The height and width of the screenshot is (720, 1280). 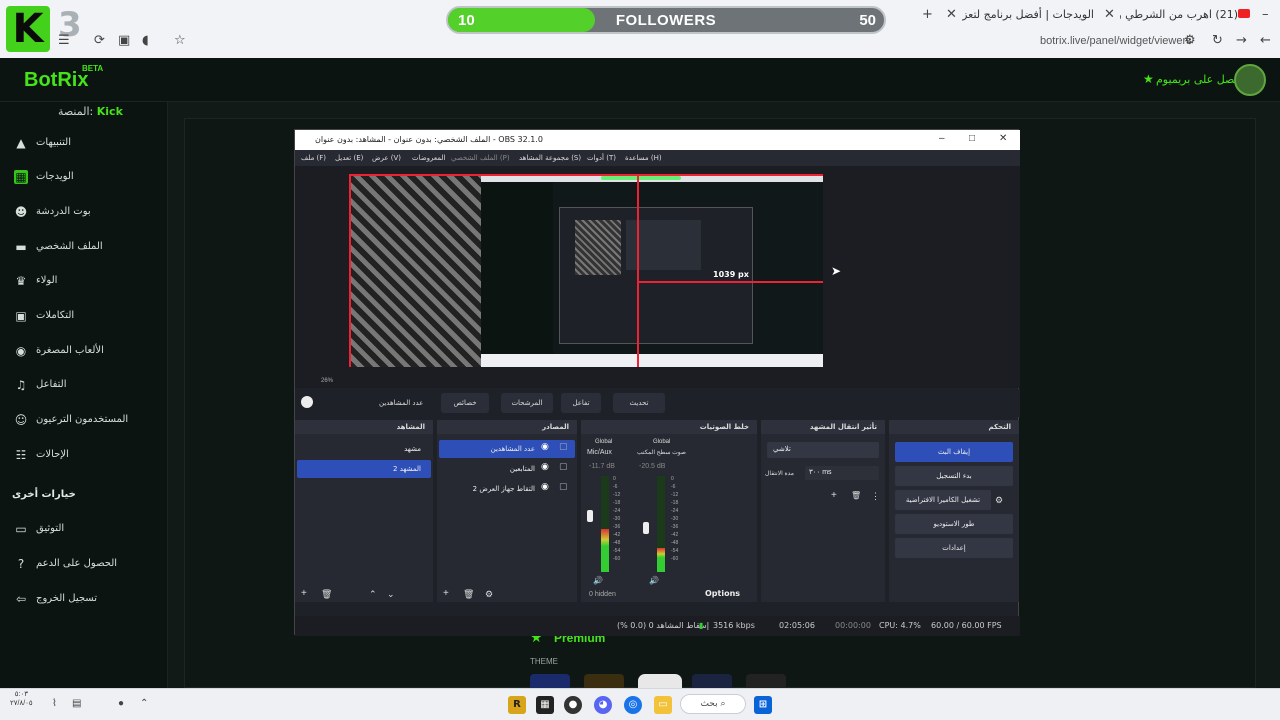 I want to click on sidebar-item: ☻ بوت الدردشة, so click(x=84, y=212).